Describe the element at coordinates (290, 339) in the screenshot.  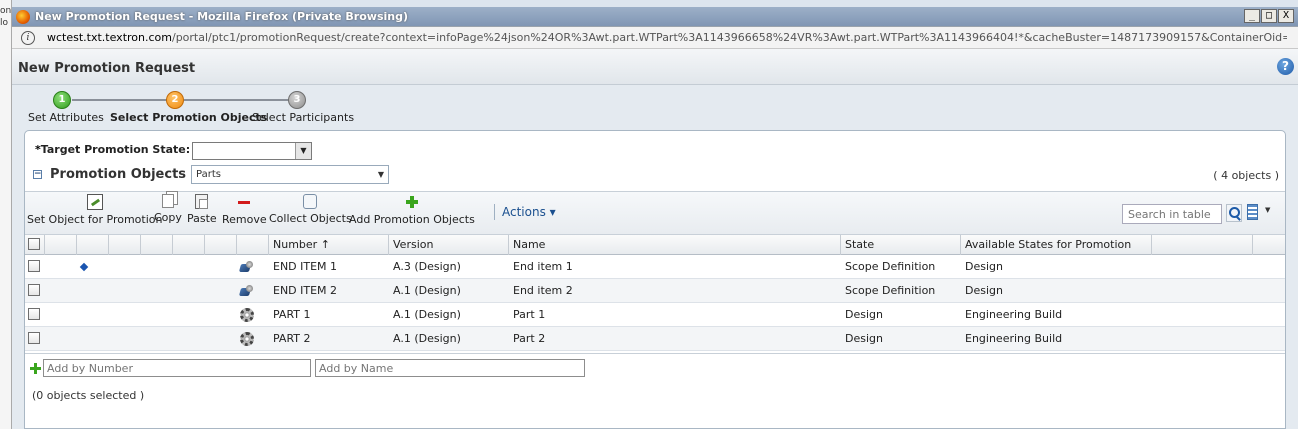
I see `cell-number: PART 2` at that location.